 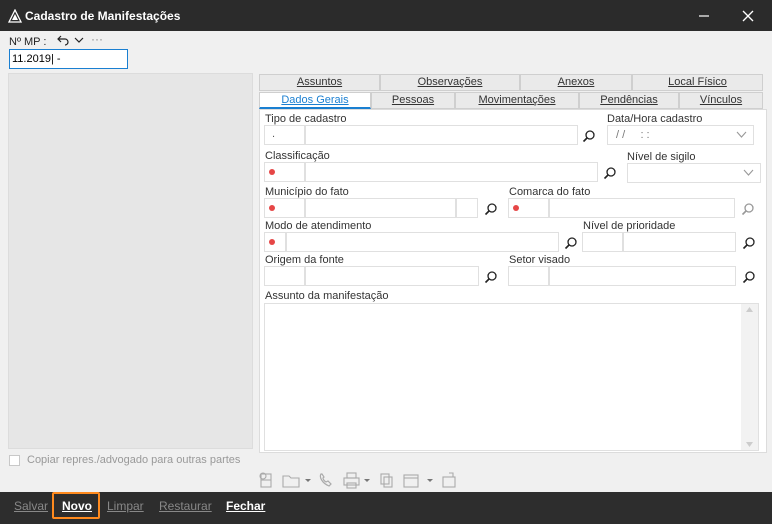 What do you see at coordinates (450, 82) in the screenshot?
I see `tab-observacoes: Observações` at bounding box center [450, 82].